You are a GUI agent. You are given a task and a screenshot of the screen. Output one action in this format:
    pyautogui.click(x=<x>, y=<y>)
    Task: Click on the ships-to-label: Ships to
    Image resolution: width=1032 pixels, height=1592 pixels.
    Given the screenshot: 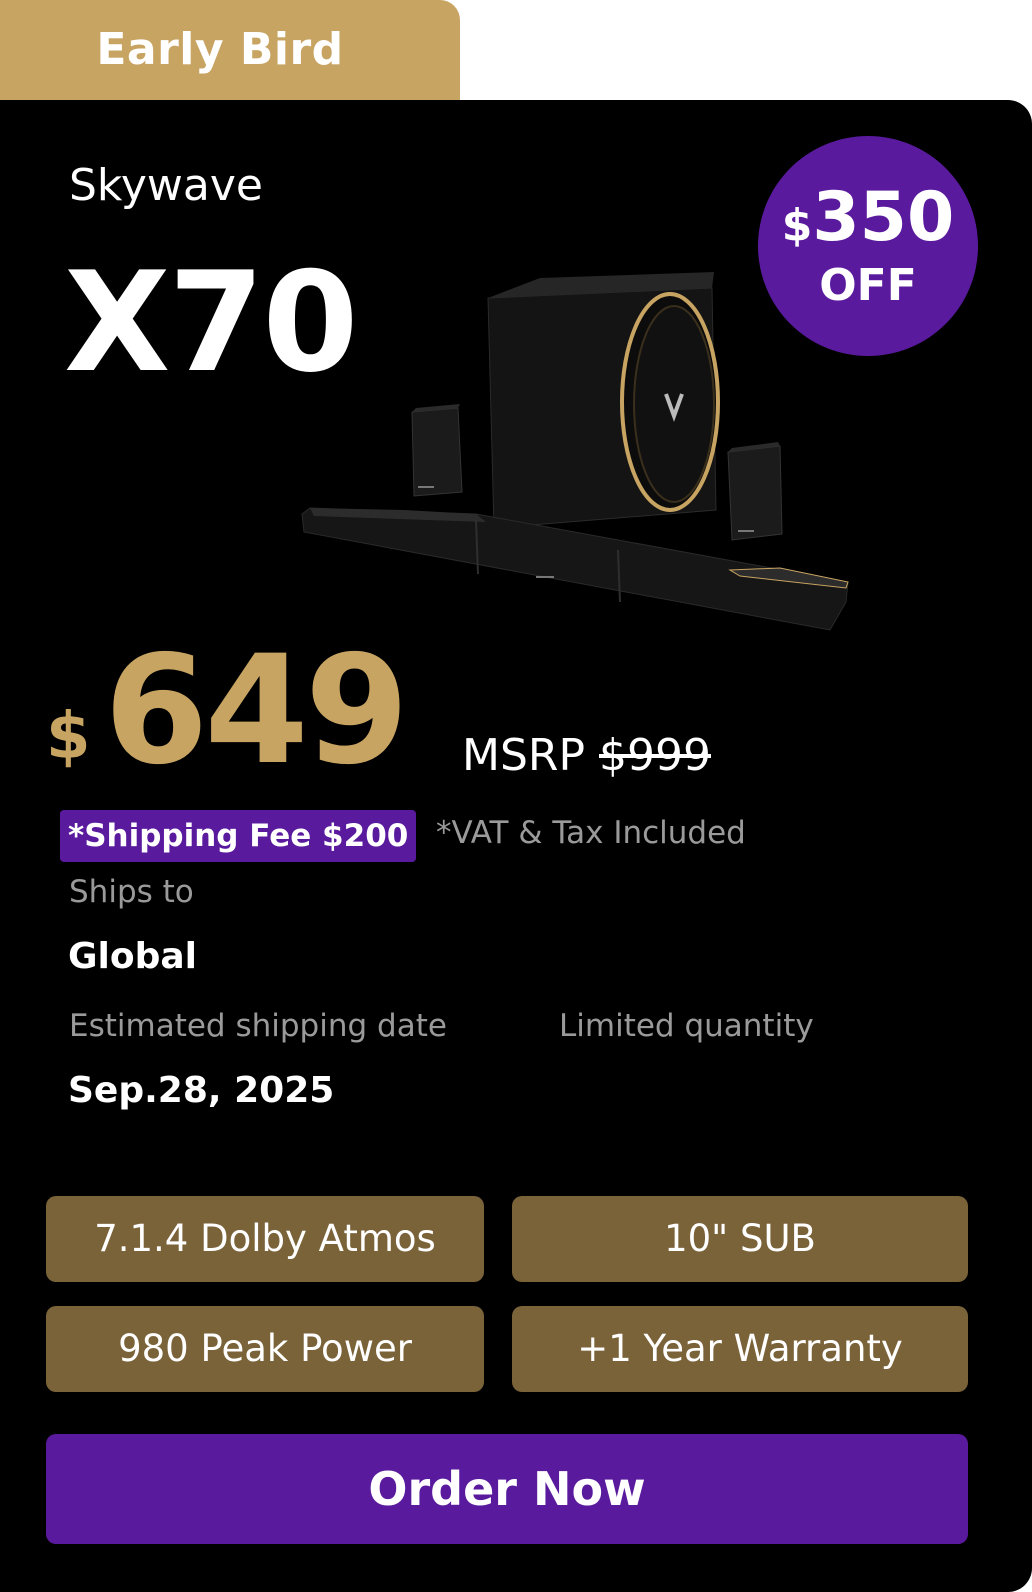 What is the action you would take?
    pyautogui.click(x=131, y=892)
    